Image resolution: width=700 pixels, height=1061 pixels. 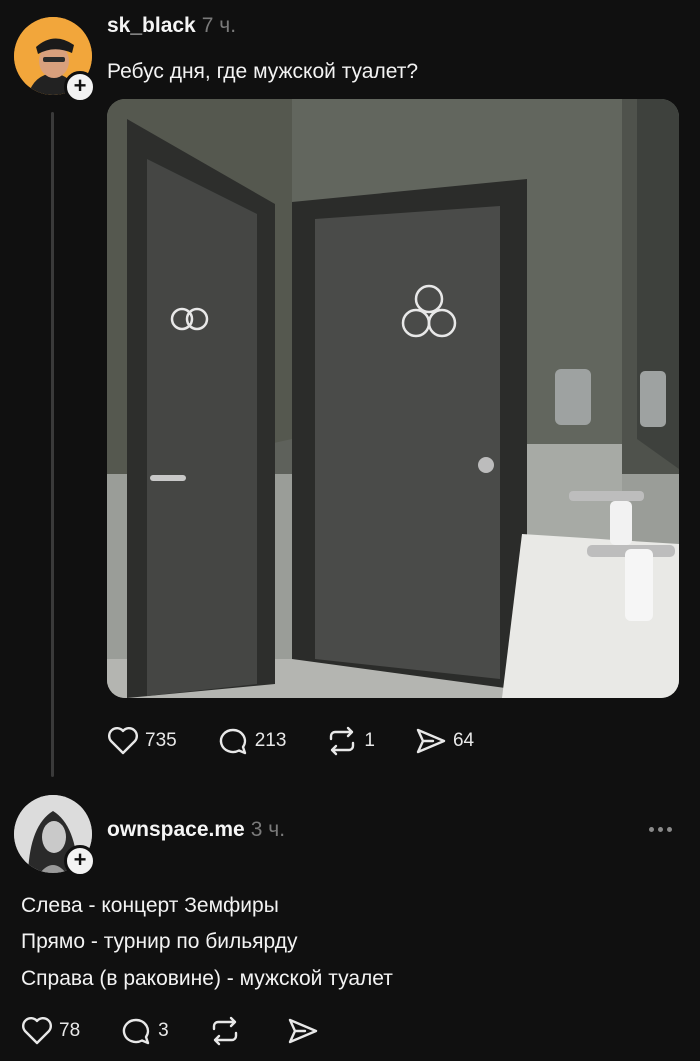 I want to click on reply-text-line: Прямо - турнир по бильярду, so click(x=159, y=941).